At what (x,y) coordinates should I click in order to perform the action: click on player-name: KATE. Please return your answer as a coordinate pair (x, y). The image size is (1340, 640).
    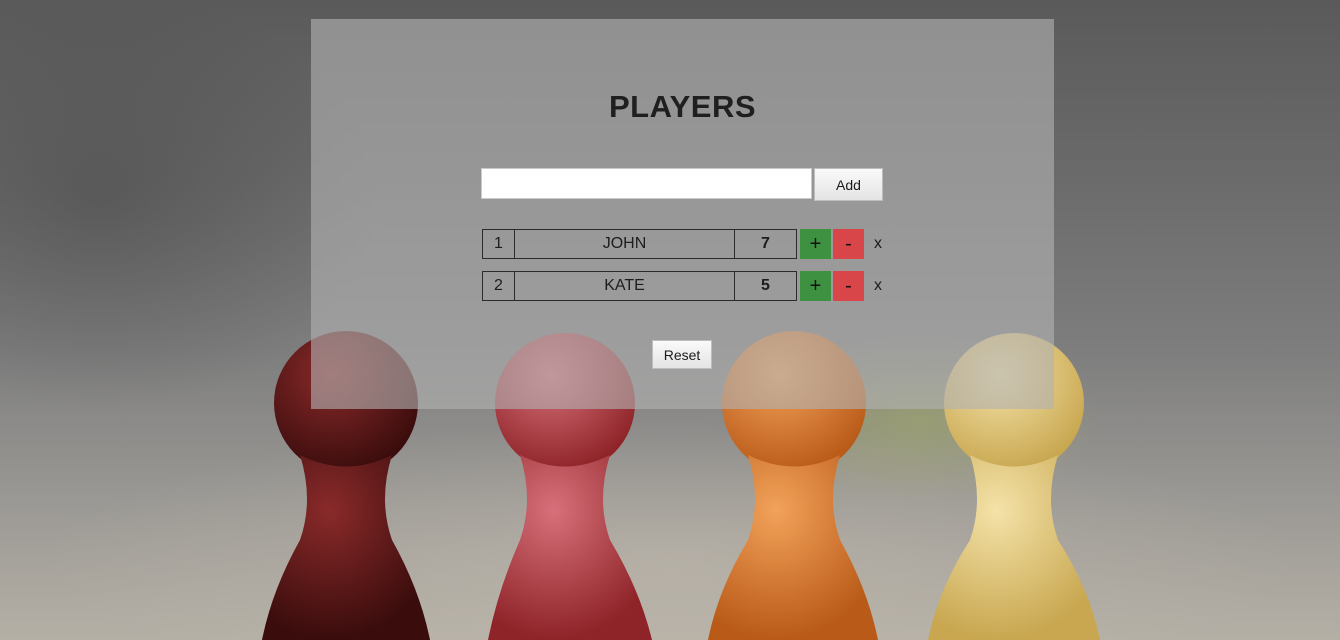
    Looking at the image, I should click on (624, 286).